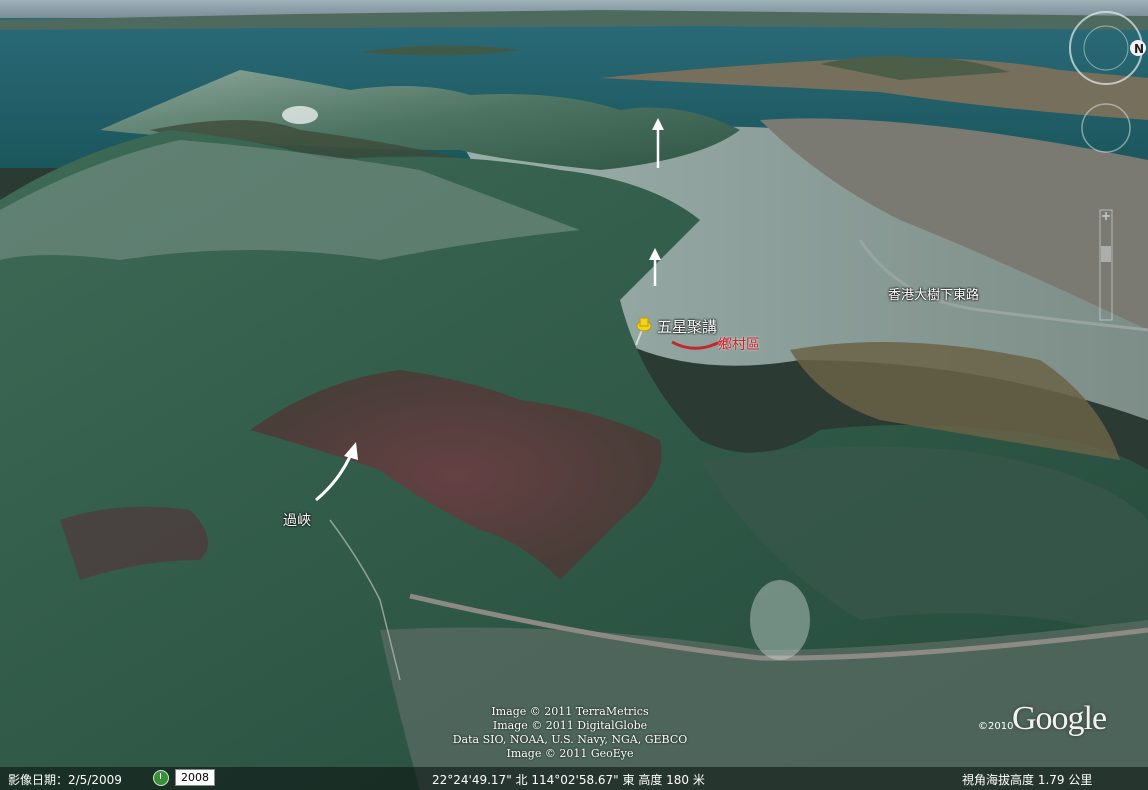  What do you see at coordinates (1139, 49) in the screenshot?
I see `north-letter: N` at bounding box center [1139, 49].